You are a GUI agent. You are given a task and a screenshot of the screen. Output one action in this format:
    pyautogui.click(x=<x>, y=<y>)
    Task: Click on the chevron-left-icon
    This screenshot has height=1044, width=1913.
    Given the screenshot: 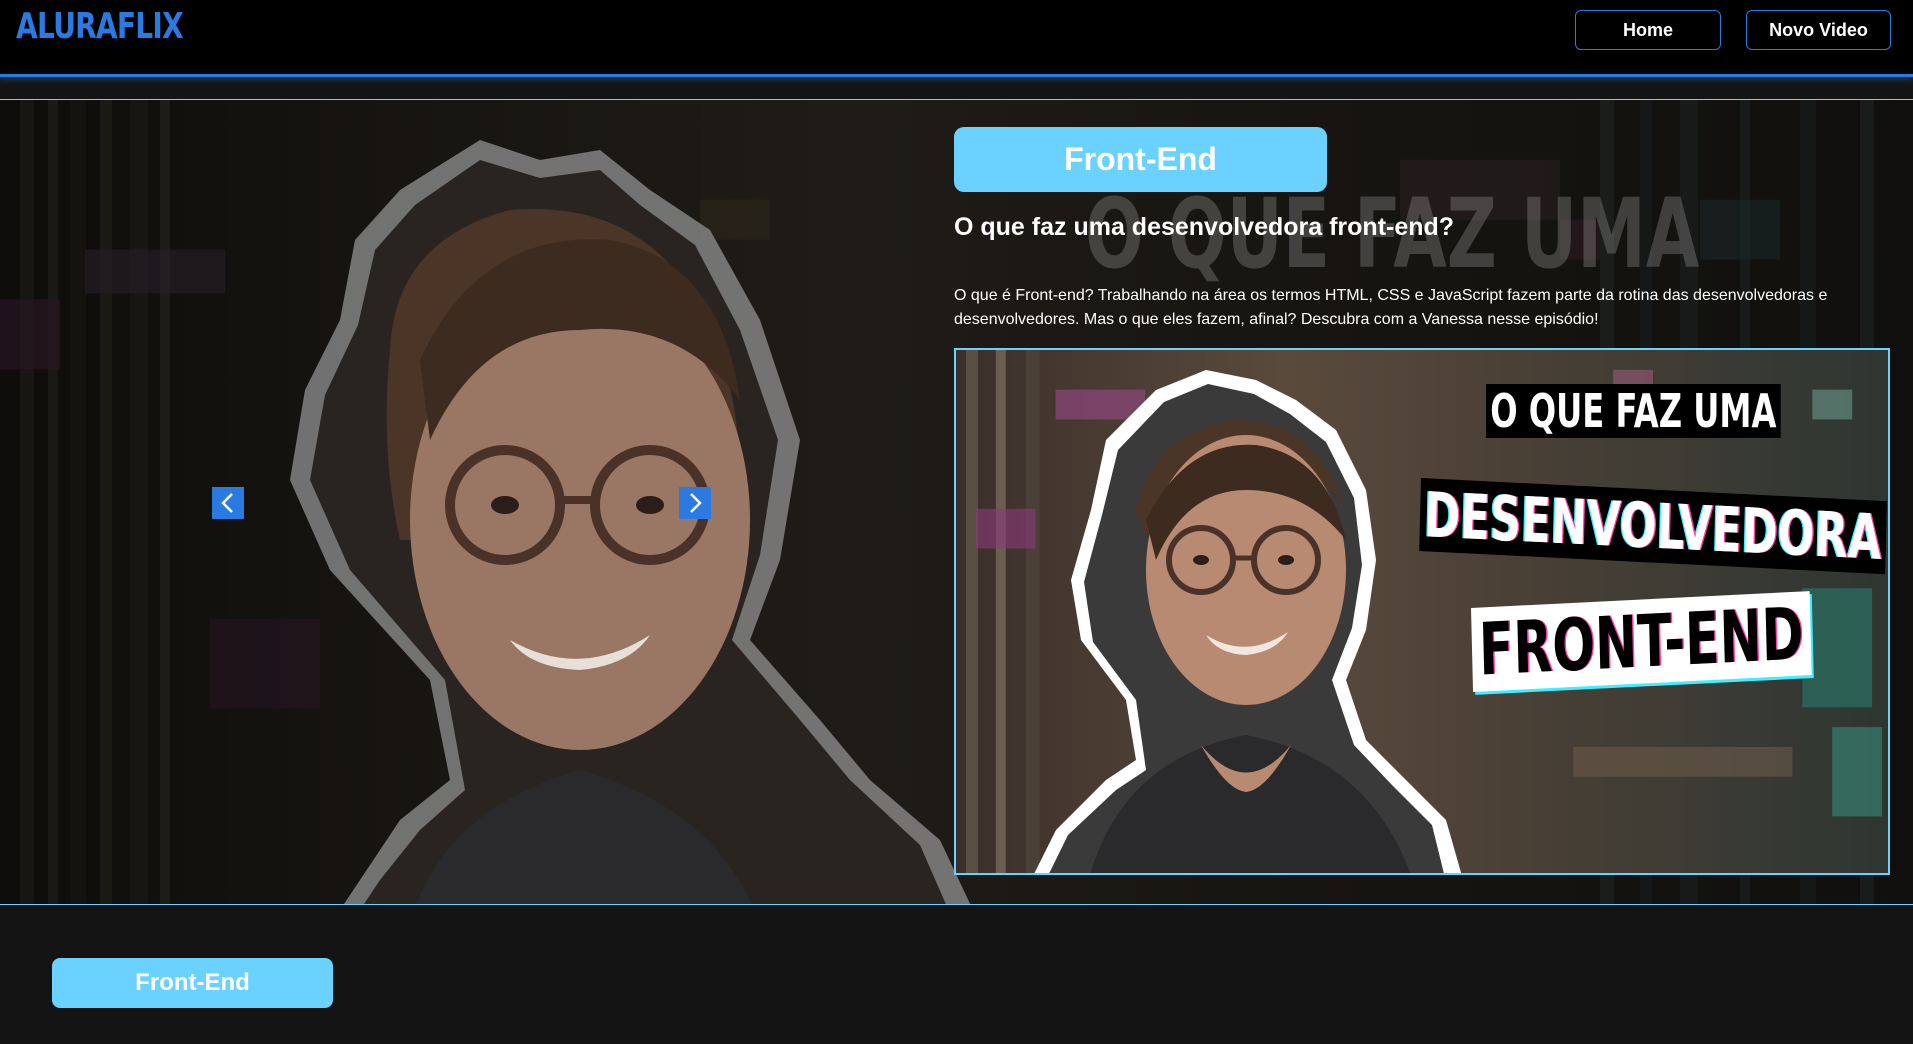 What is the action you would take?
    pyautogui.click(x=227, y=503)
    